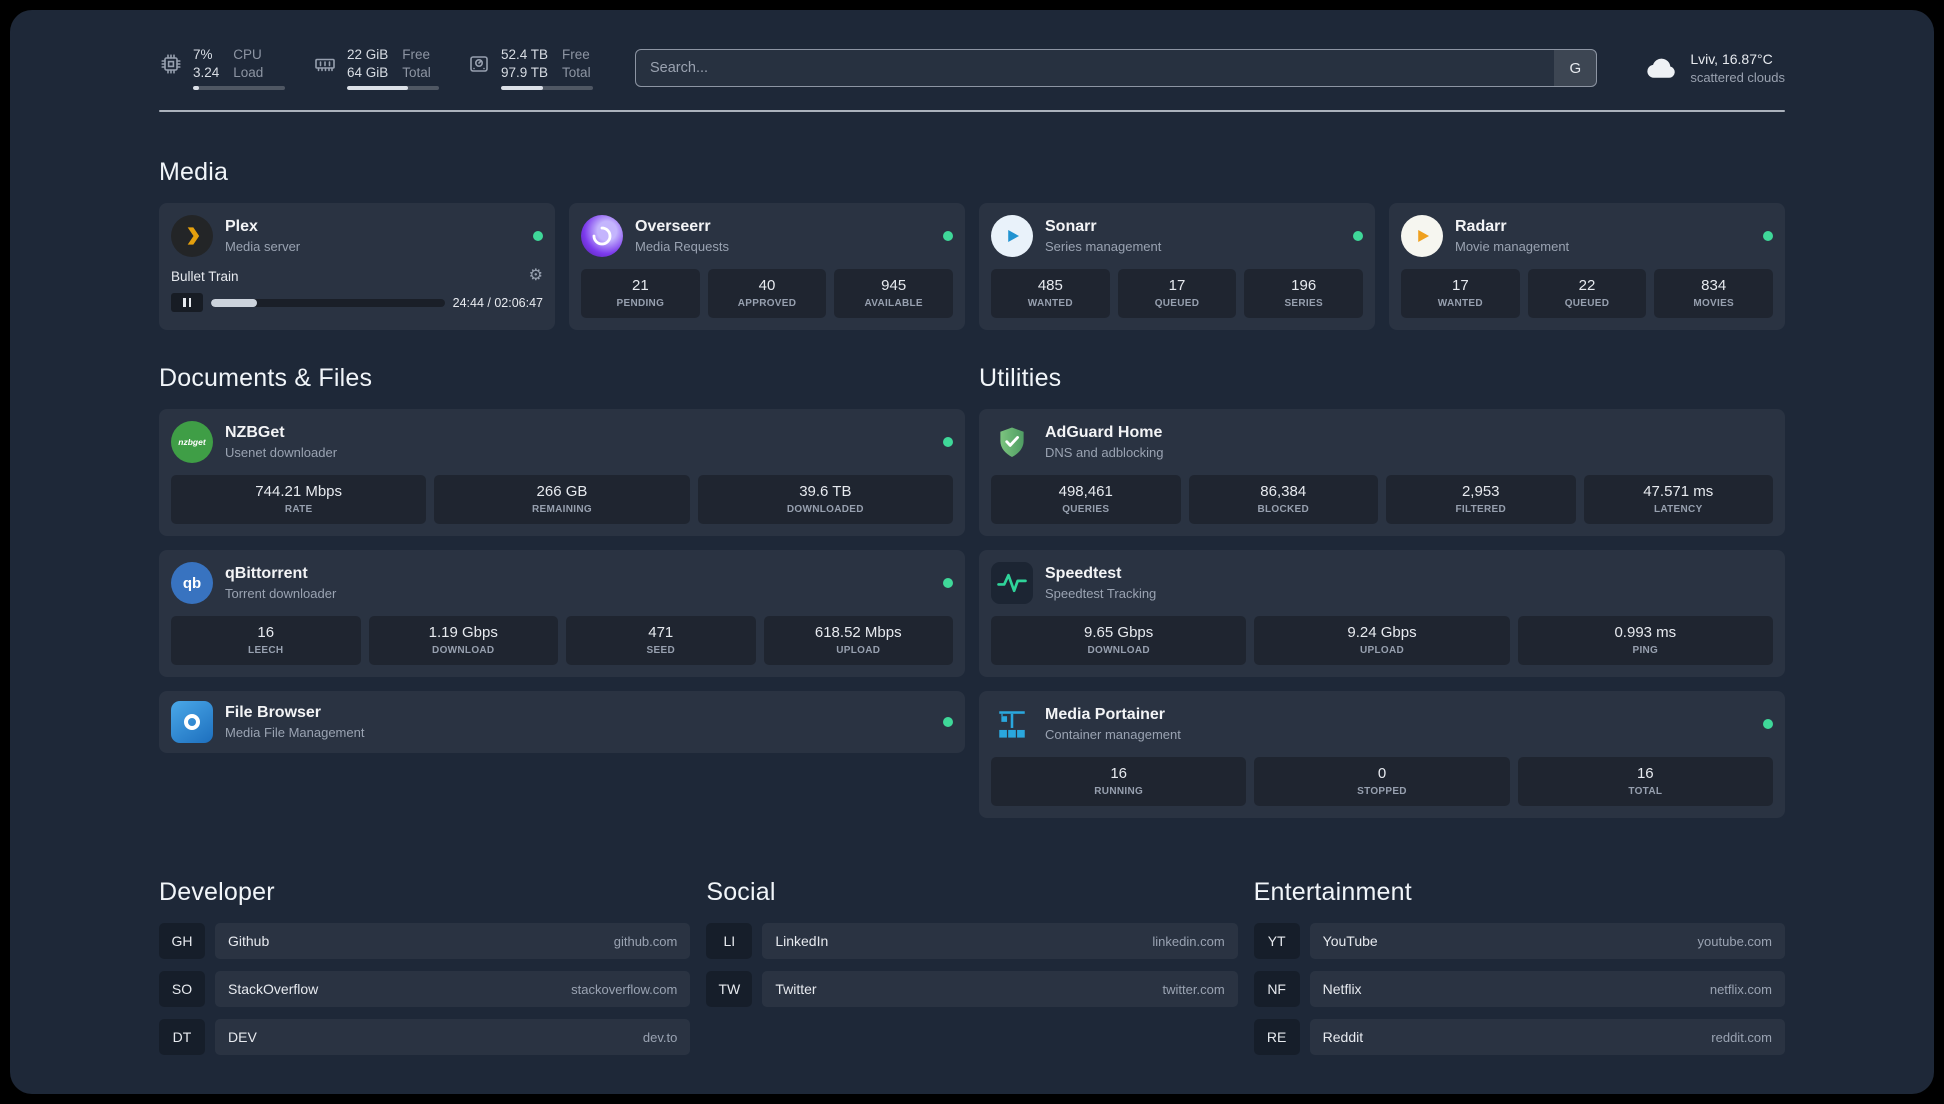  I want to click on stat-tile: 498,461 QUERIES, so click(1086, 500).